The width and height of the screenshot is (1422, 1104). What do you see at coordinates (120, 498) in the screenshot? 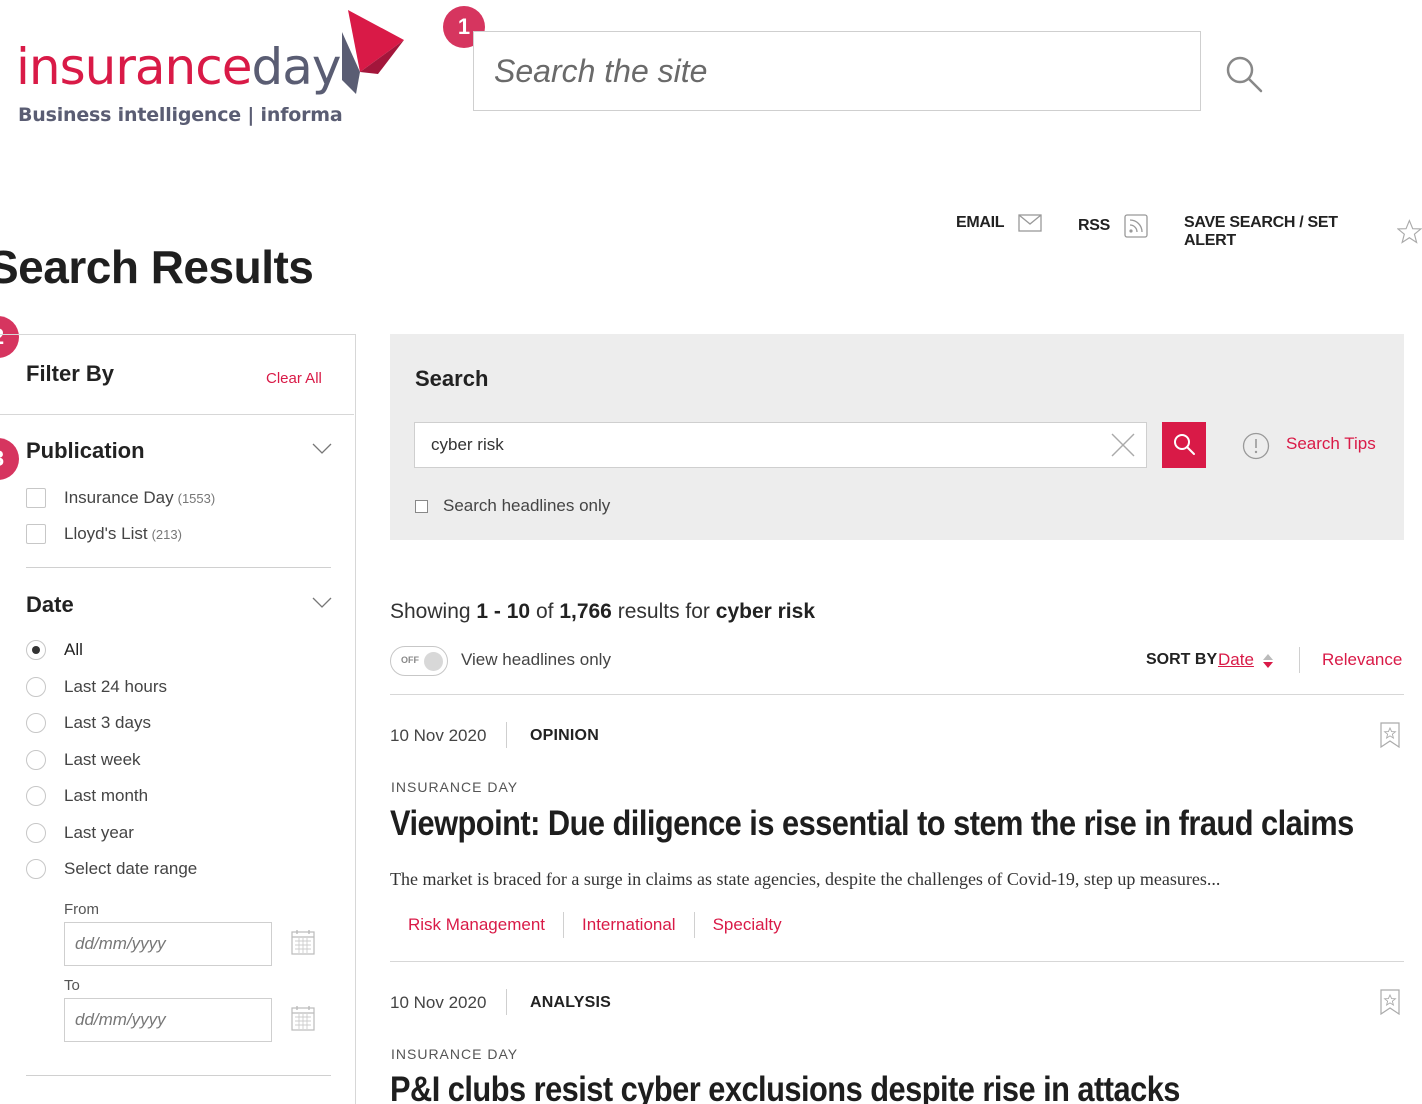
I see `publication-option: Insurance Day (1553)` at bounding box center [120, 498].